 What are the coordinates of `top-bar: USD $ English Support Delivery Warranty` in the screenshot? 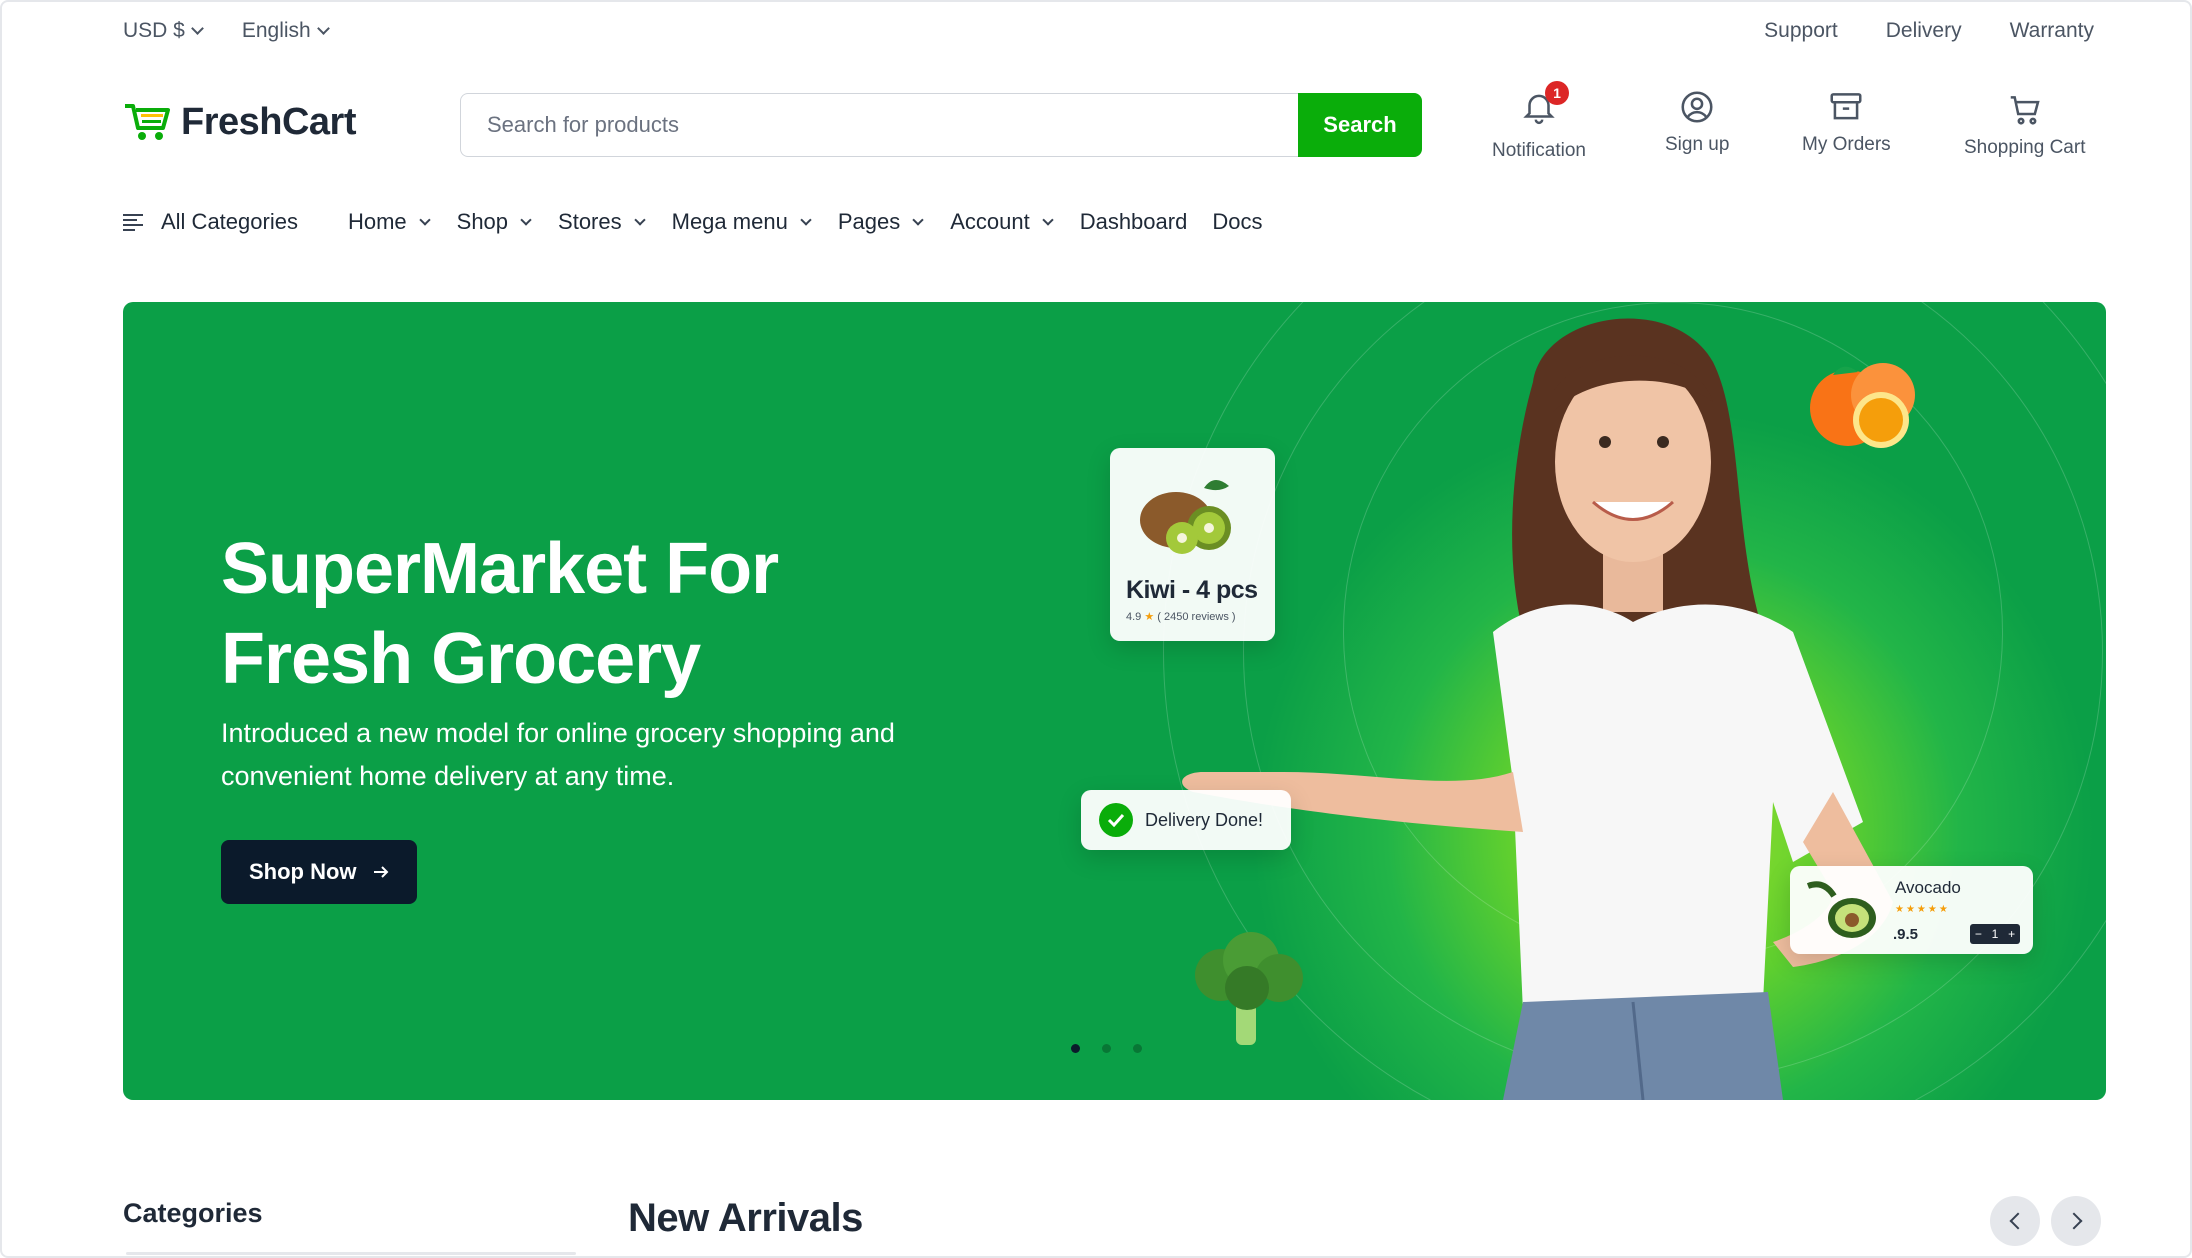 It's located at (1108, 31).